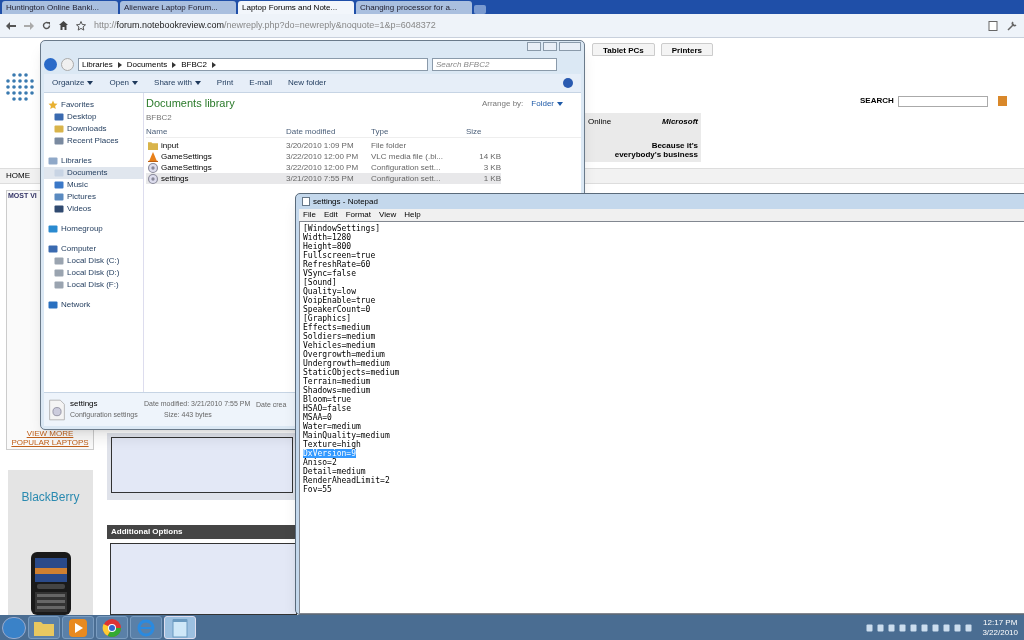 The width and height of the screenshot is (1024, 640). Describe the element at coordinates (494, 64) in the screenshot. I see `search-box: Search BFBC2` at that location.